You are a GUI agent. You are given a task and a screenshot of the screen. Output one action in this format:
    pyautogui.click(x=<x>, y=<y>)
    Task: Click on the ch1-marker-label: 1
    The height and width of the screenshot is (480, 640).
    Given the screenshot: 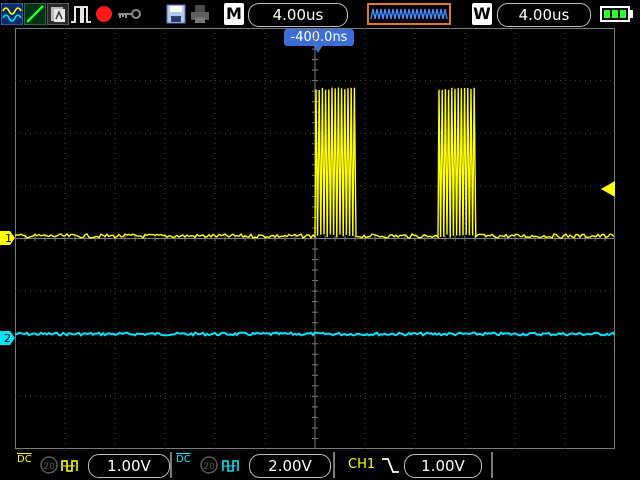 What is the action you would take?
    pyautogui.click(x=8, y=238)
    